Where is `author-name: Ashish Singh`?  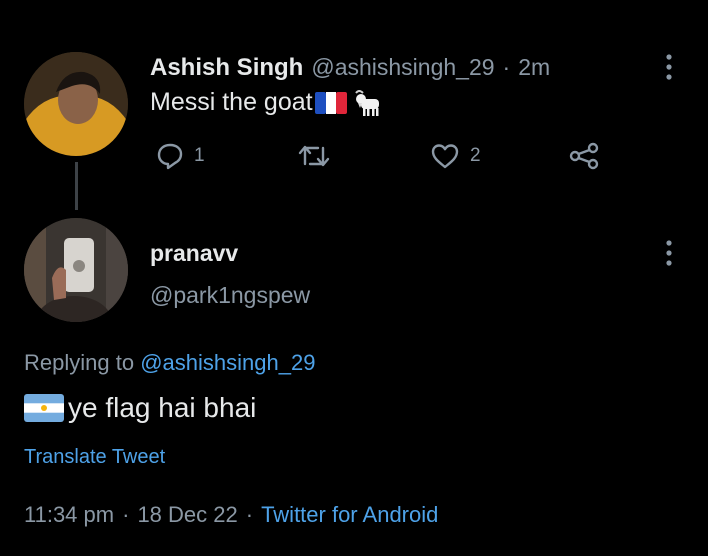 author-name: Ashish Singh is located at coordinates (226, 68).